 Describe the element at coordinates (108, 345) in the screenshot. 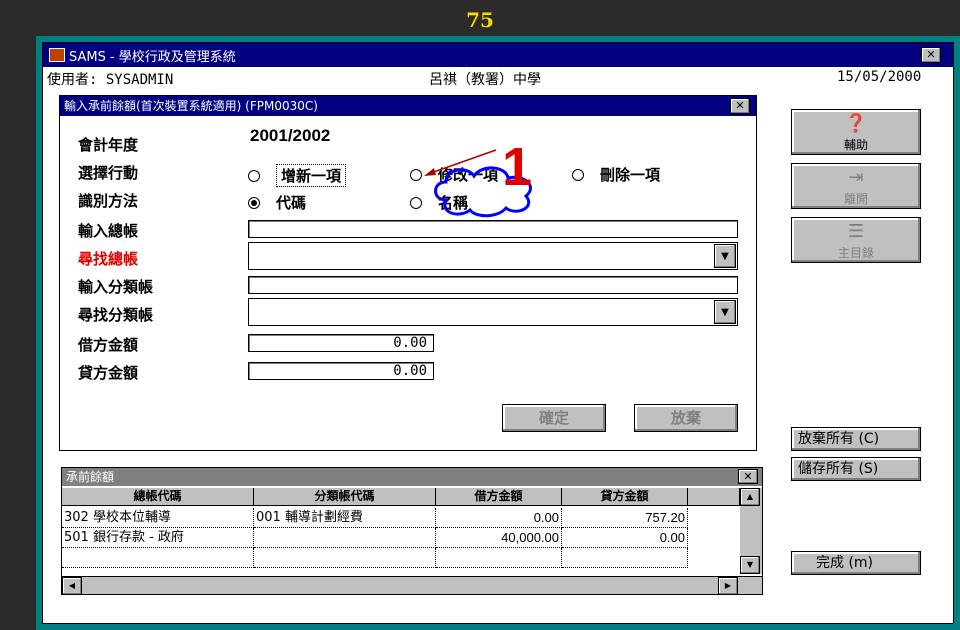

I see `label-debit: 借方金額` at that location.